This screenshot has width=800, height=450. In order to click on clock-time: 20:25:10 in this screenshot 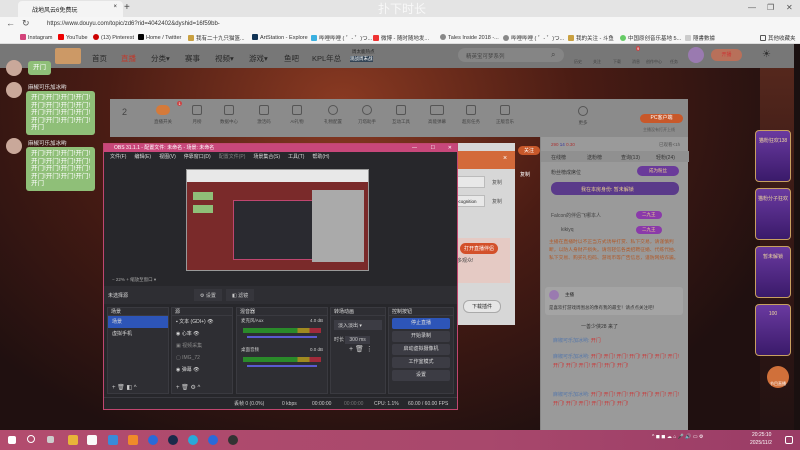, I will do `click(761, 435)`.